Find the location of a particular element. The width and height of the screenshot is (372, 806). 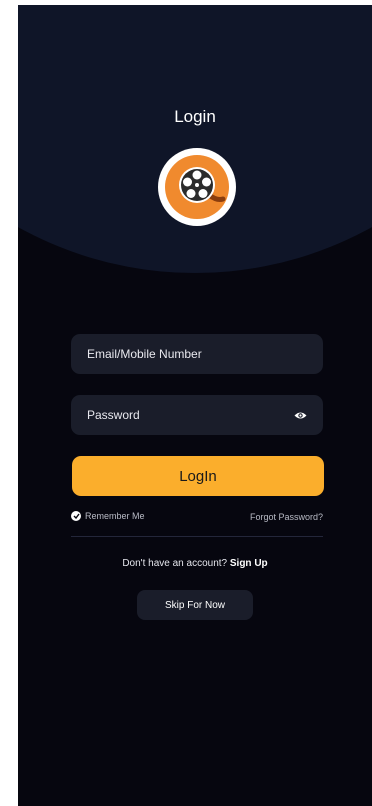

email-field is located at coordinates (197, 354).